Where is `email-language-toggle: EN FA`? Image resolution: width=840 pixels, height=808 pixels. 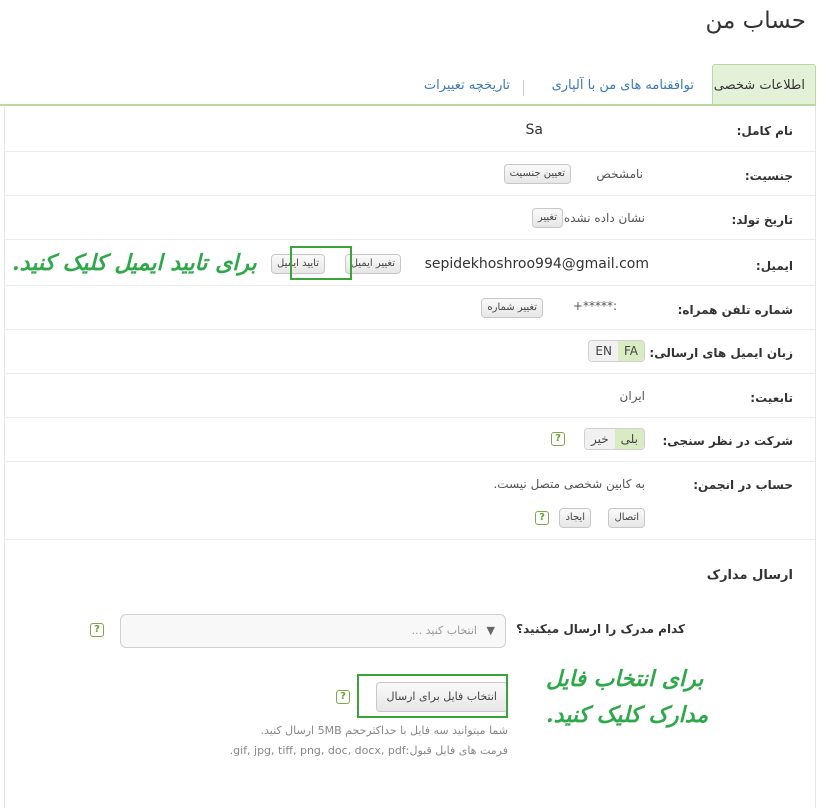 email-language-toggle: EN FA is located at coordinates (616, 351).